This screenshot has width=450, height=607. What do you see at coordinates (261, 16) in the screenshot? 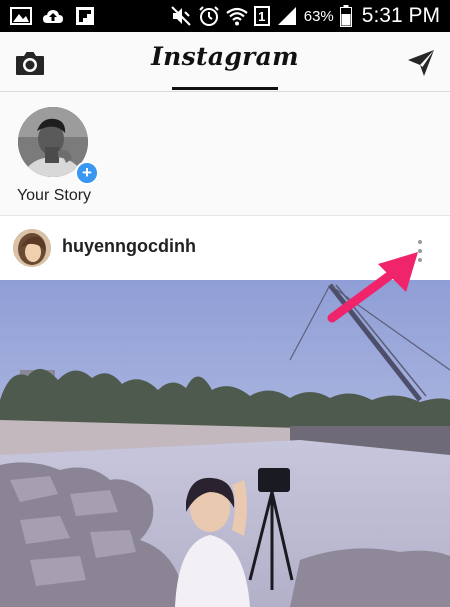
I see `sim-icon: 1` at bounding box center [261, 16].